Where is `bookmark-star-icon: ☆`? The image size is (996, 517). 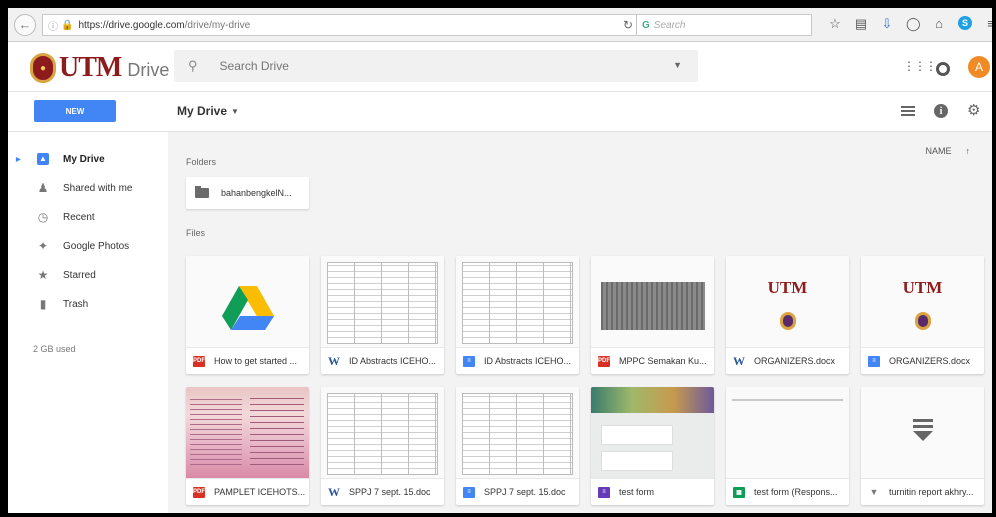 bookmark-star-icon: ☆ is located at coordinates (835, 24).